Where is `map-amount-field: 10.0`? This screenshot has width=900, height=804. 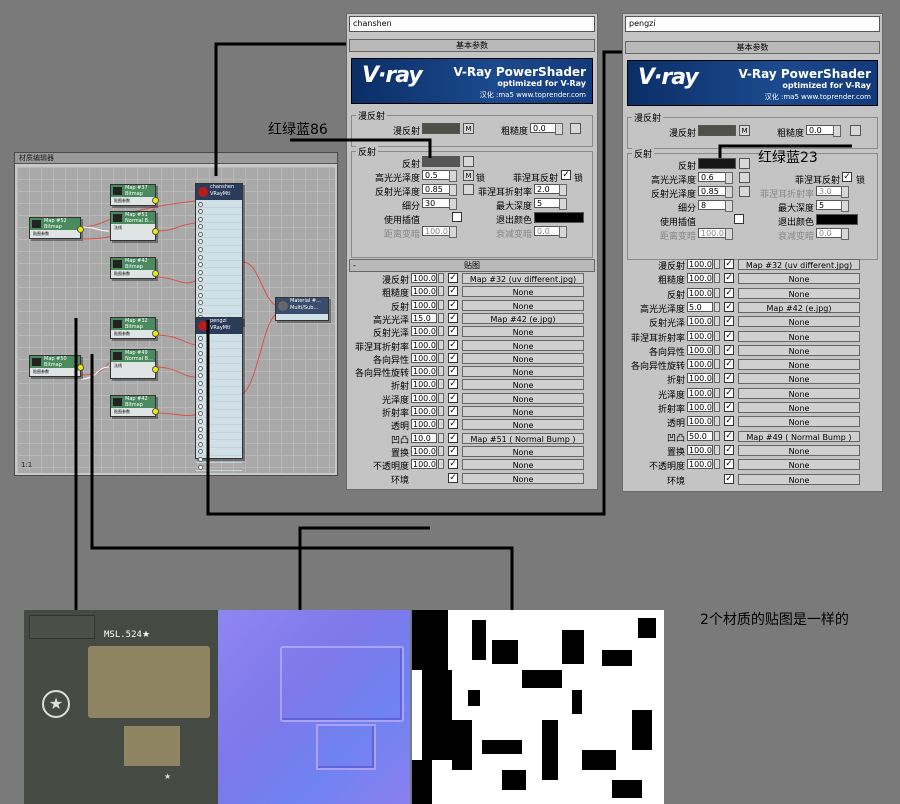
map-amount-field: 10.0 is located at coordinates (424, 437).